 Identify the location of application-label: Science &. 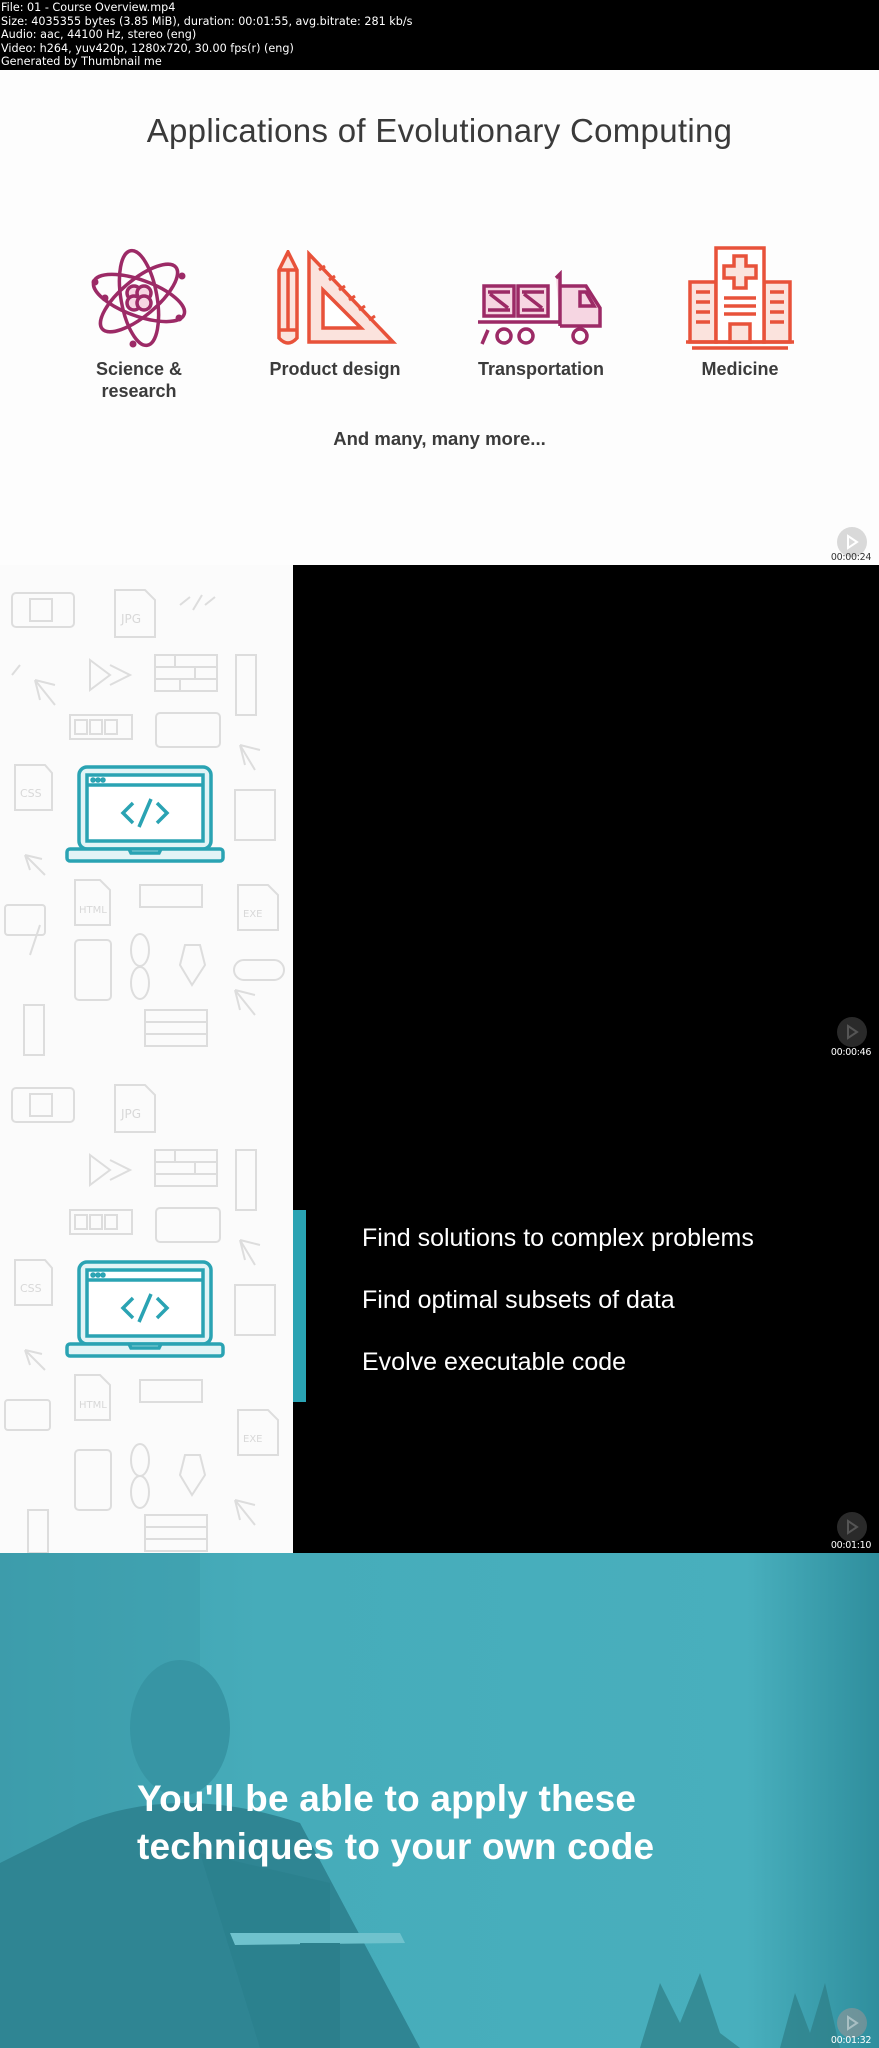
(139, 369).